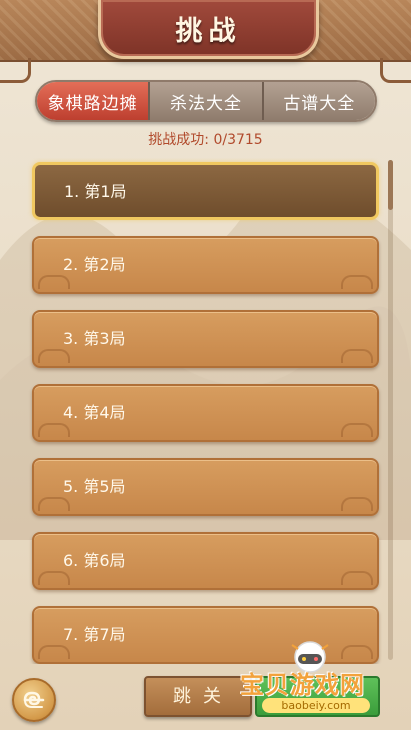 The image size is (411, 730). I want to click on category-tabs: 象棋路边摊 杀法大全 古谱大全, so click(206, 101).